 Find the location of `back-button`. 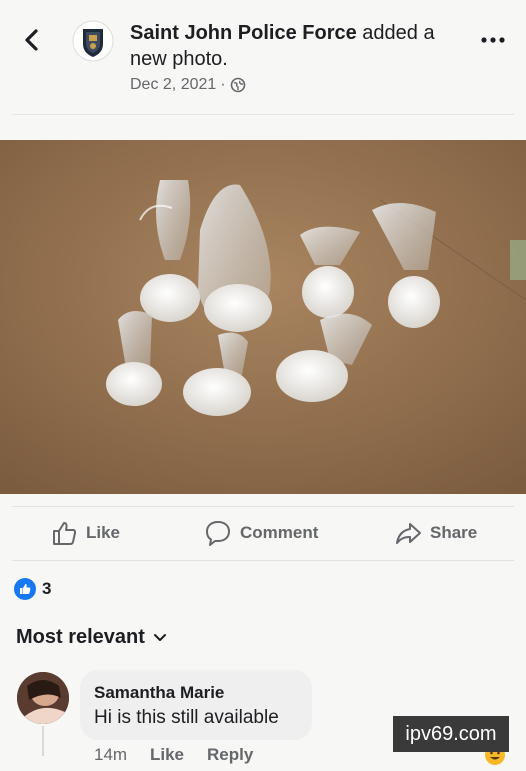

back-button is located at coordinates (32, 40).